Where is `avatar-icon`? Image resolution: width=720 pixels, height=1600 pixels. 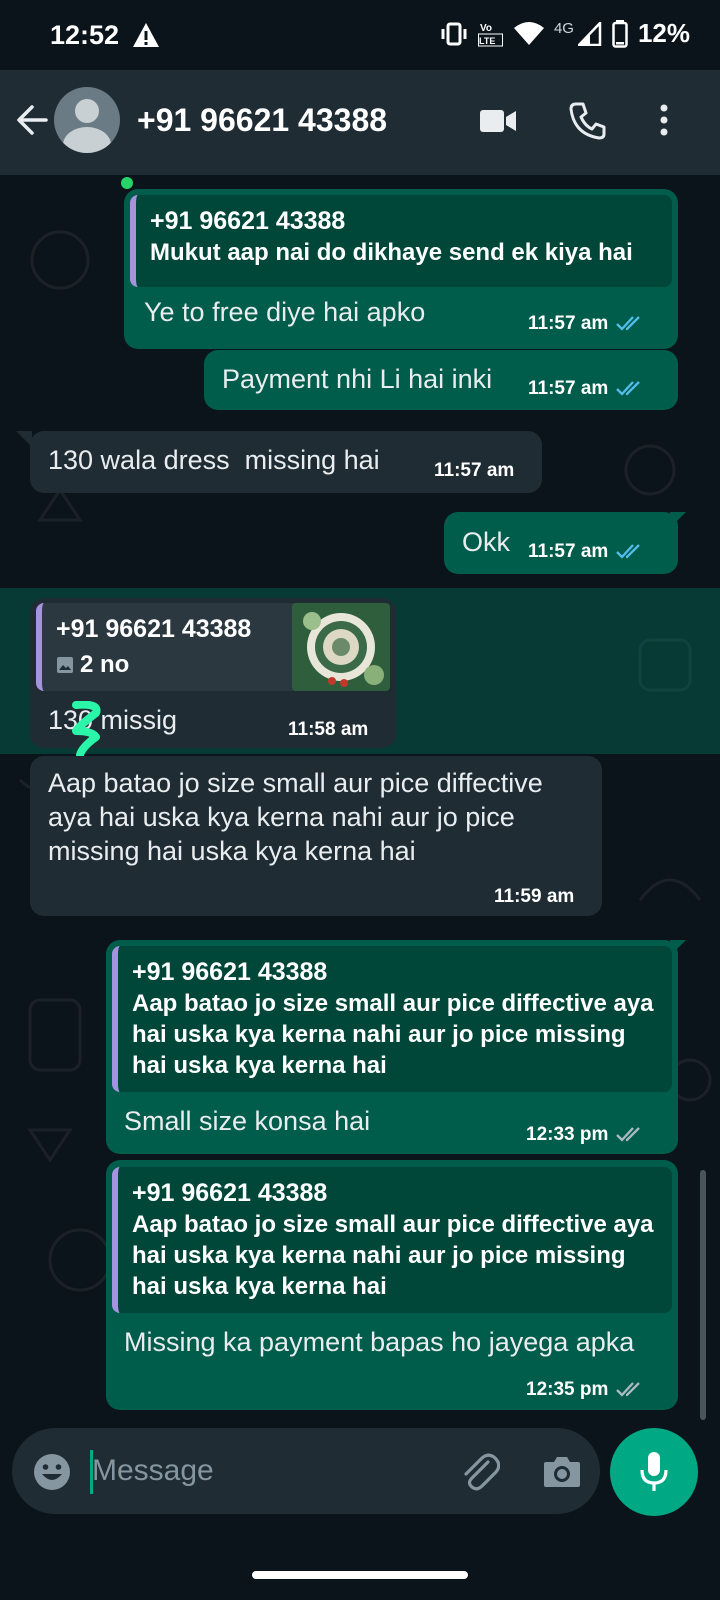
avatar-icon is located at coordinates (87, 111).